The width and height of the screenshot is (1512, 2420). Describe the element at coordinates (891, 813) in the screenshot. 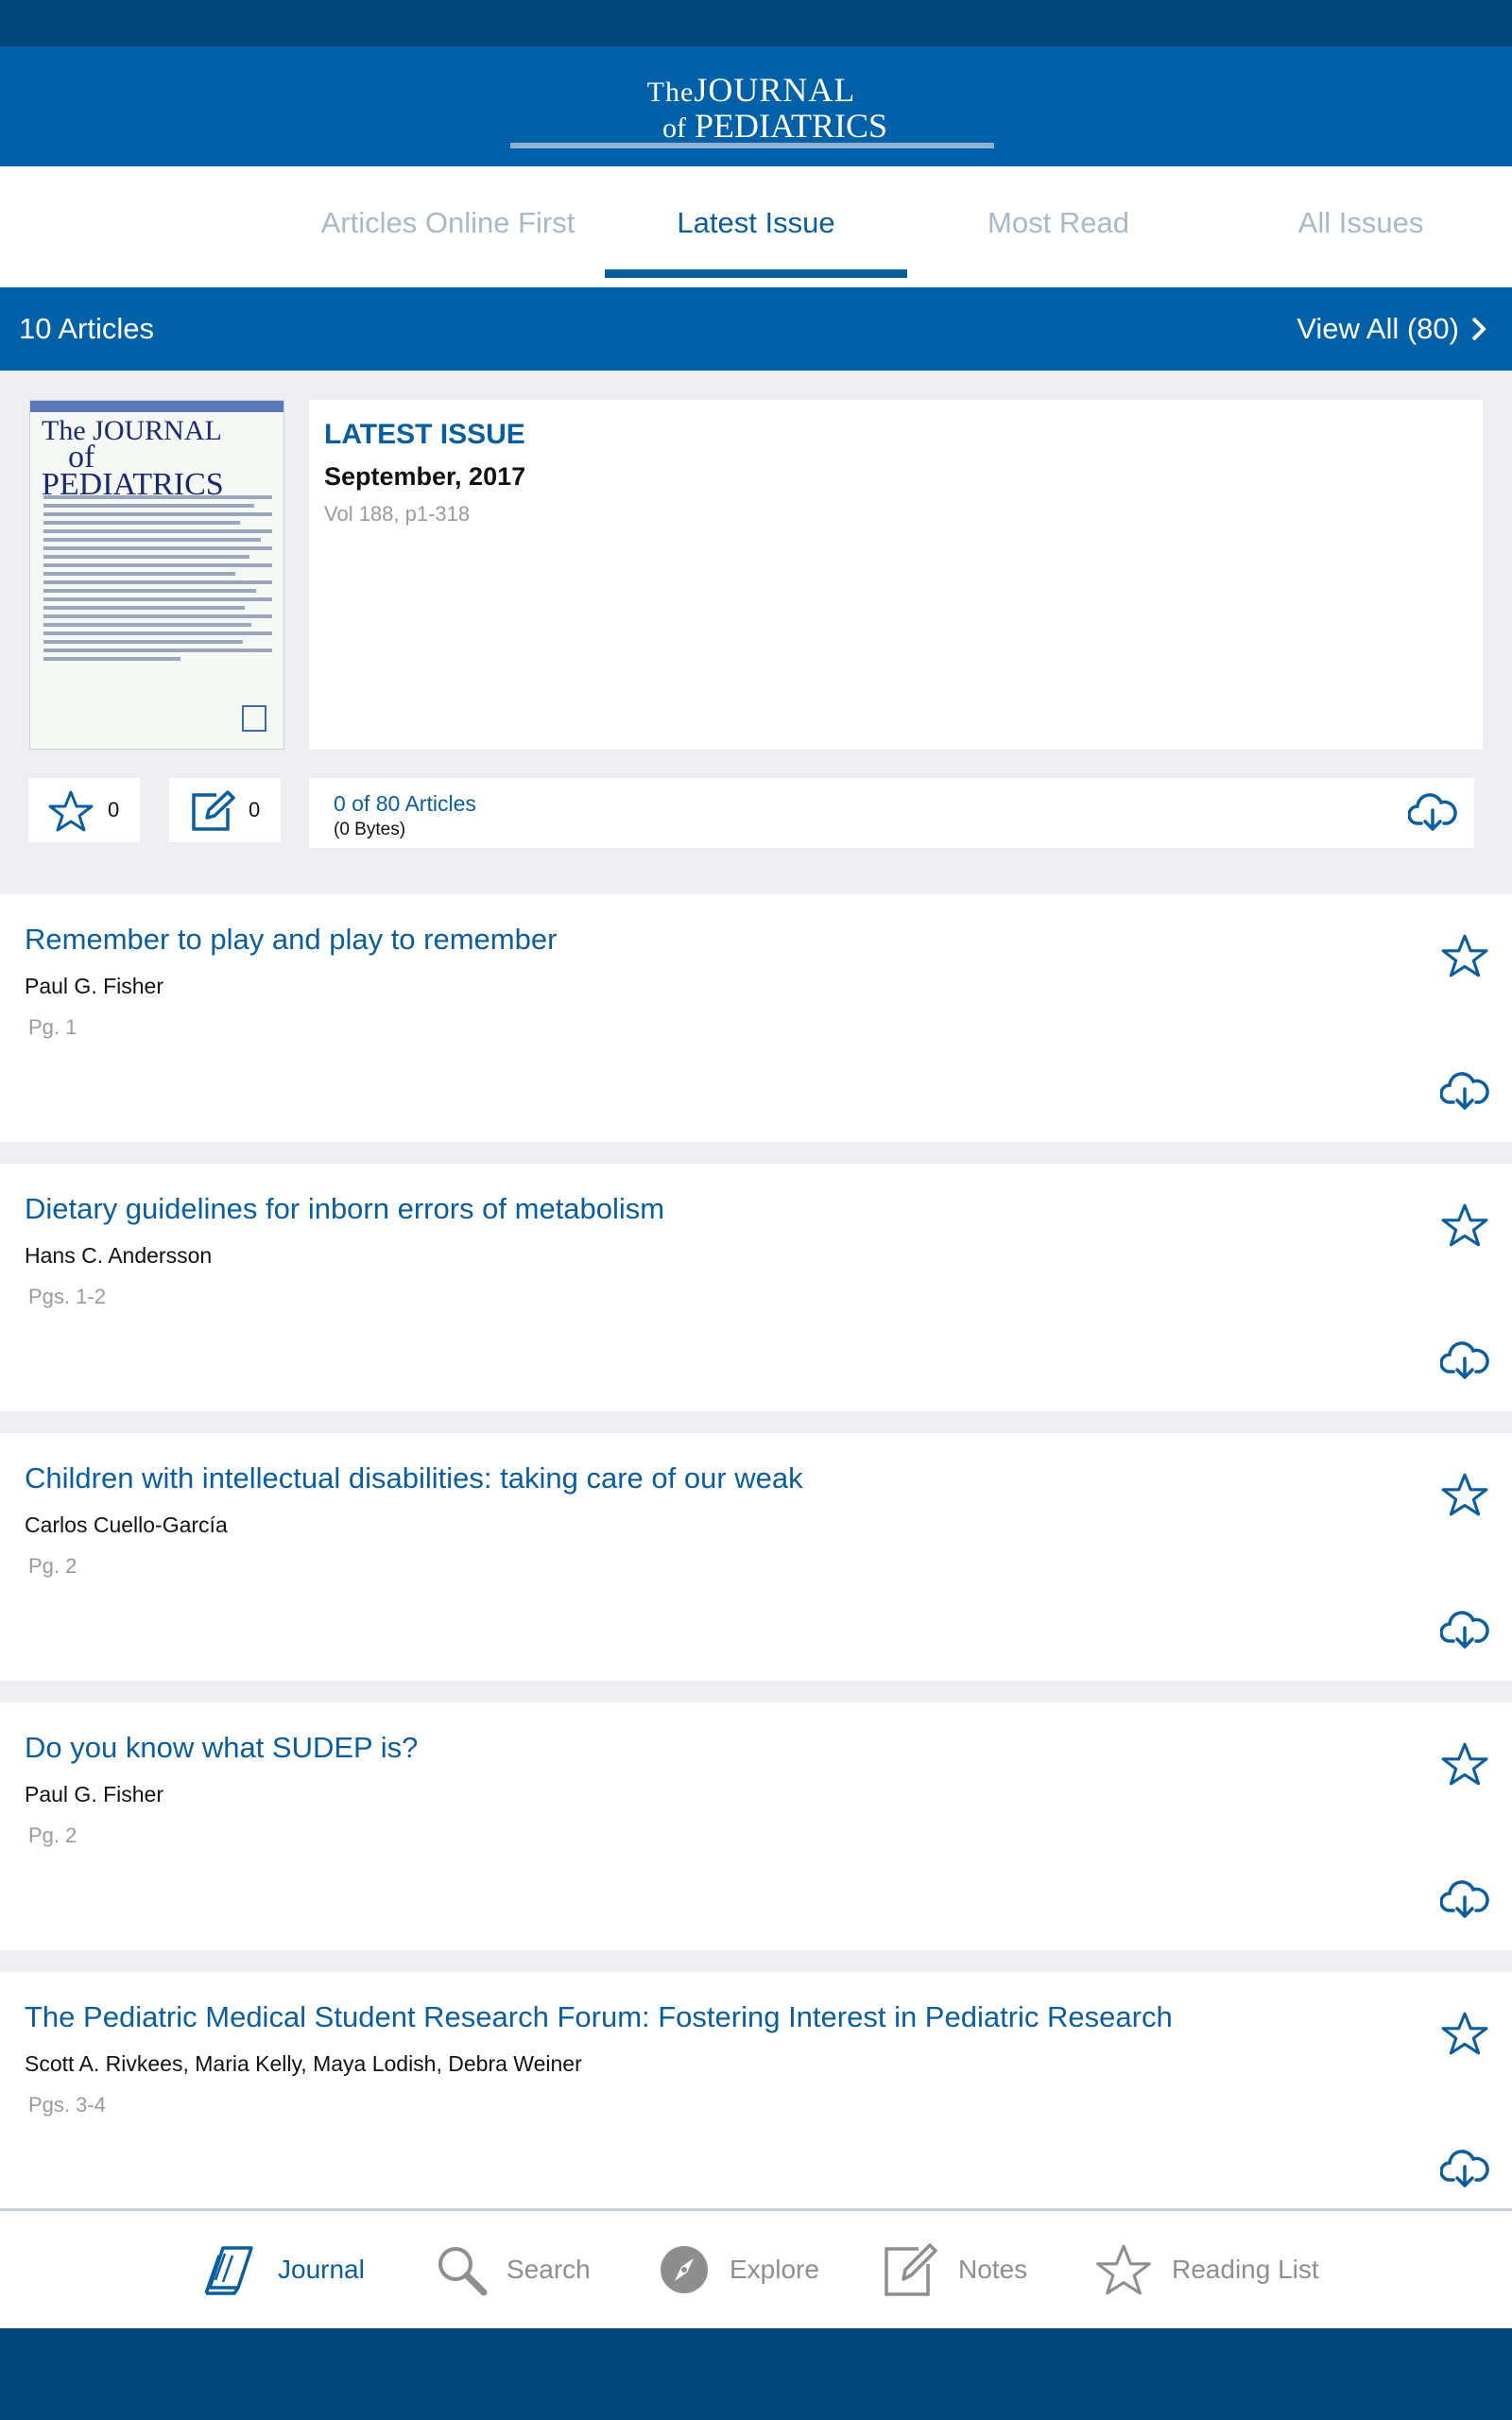

I see `download-status-card: 0 of 80 Articles (0 Bytes)` at that location.